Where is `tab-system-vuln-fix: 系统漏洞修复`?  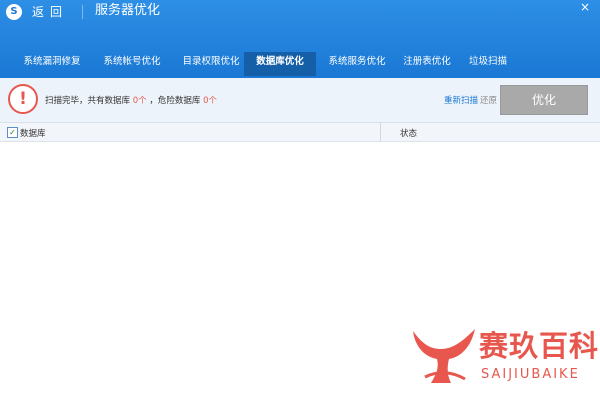
tab-system-vuln-fix: 系统漏洞修复 is located at coordinates (52, 64).